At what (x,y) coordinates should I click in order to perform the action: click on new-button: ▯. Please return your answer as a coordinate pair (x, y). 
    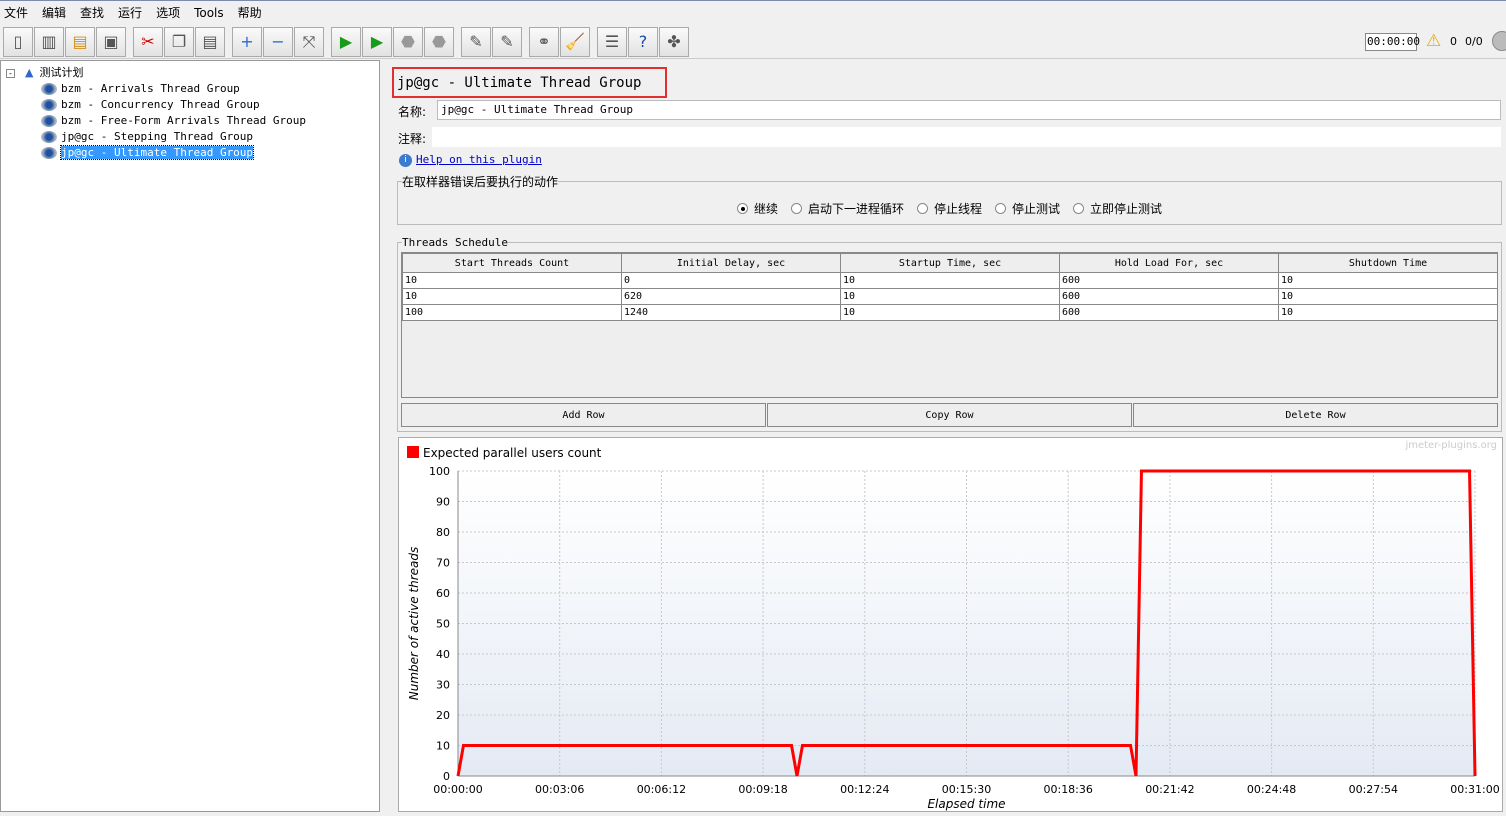
    Looking at the image, I should click on (18, 41).